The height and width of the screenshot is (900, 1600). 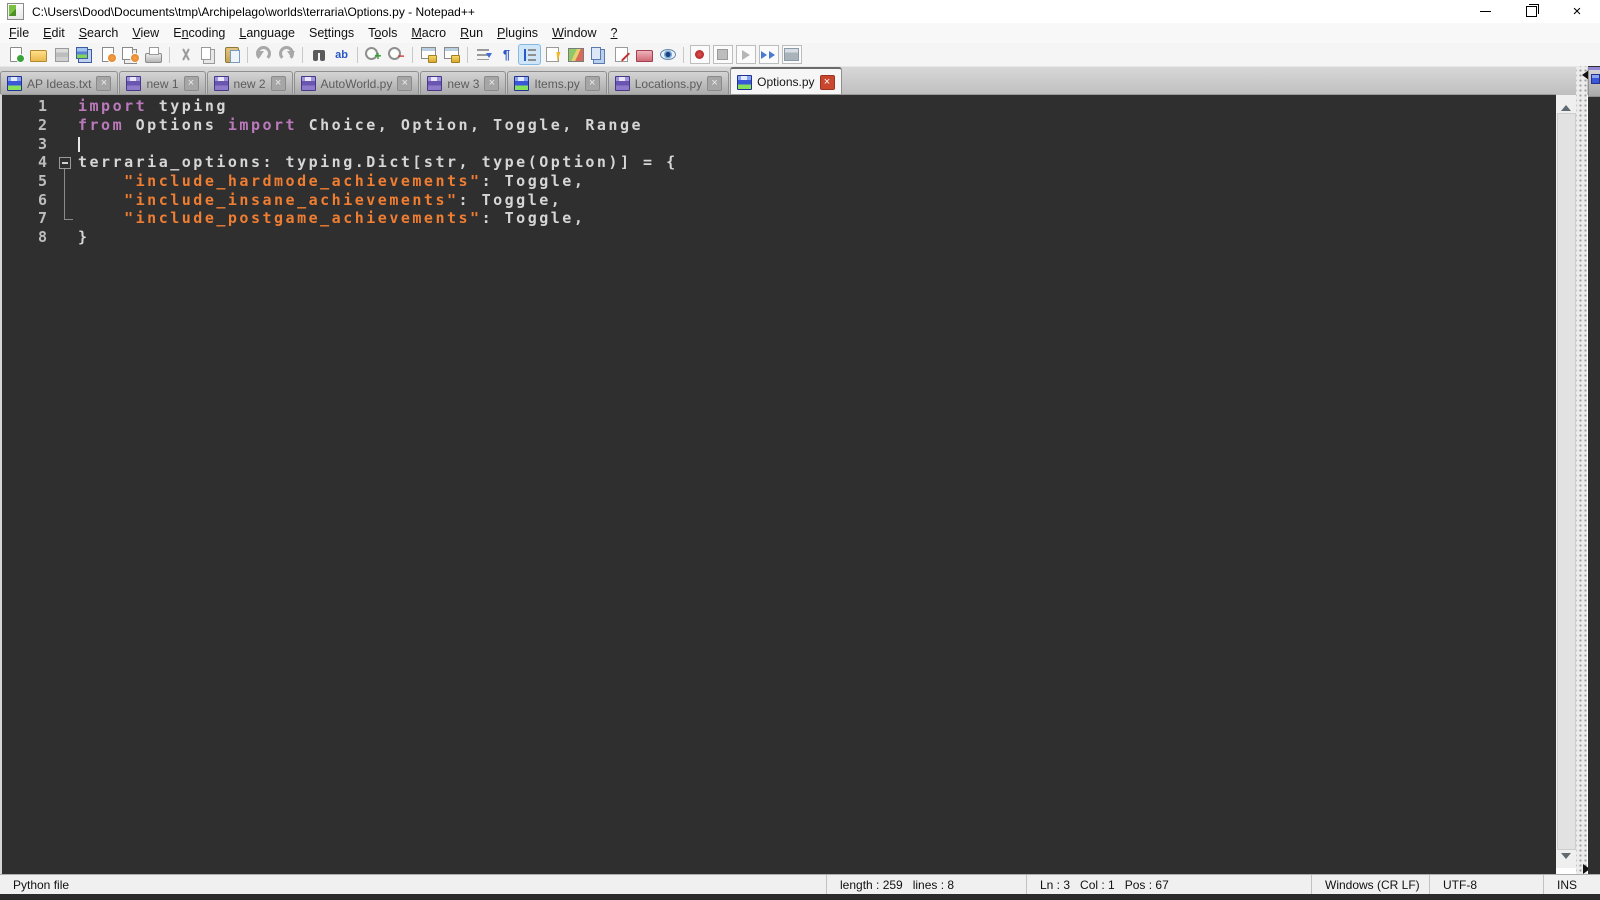 What do you see at coordinates (428, 33) in the screenshot?
I see `menu-item-macro: Macro` at bounding box center [428, 33].